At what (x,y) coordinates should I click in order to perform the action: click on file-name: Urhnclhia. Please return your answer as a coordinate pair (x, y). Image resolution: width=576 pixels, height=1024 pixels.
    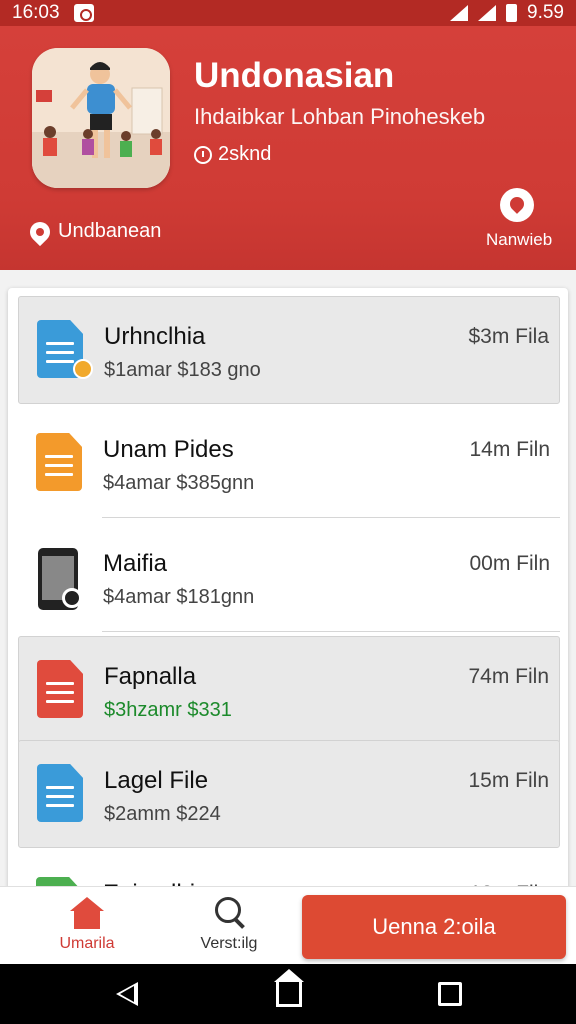
    Looking at the image, I should click on (155, 336).